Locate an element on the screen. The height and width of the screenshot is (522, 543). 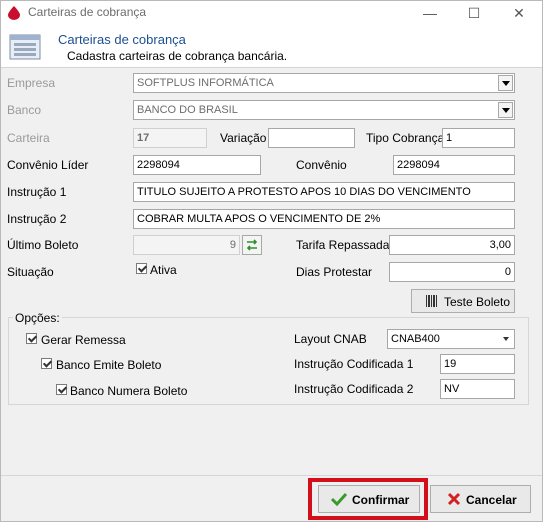
carteira-field: 17 is located at coordinates (170, 138).